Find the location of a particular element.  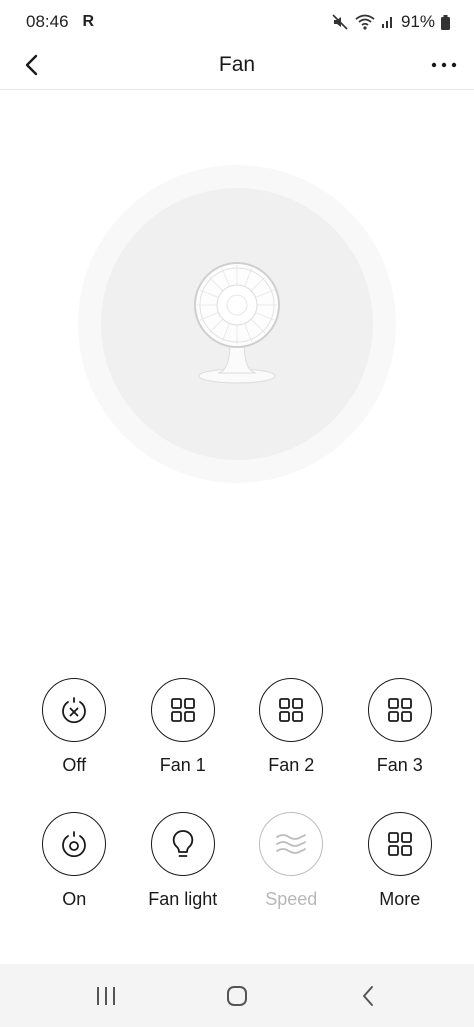

on-button: On is located at coordinates (74, 861).